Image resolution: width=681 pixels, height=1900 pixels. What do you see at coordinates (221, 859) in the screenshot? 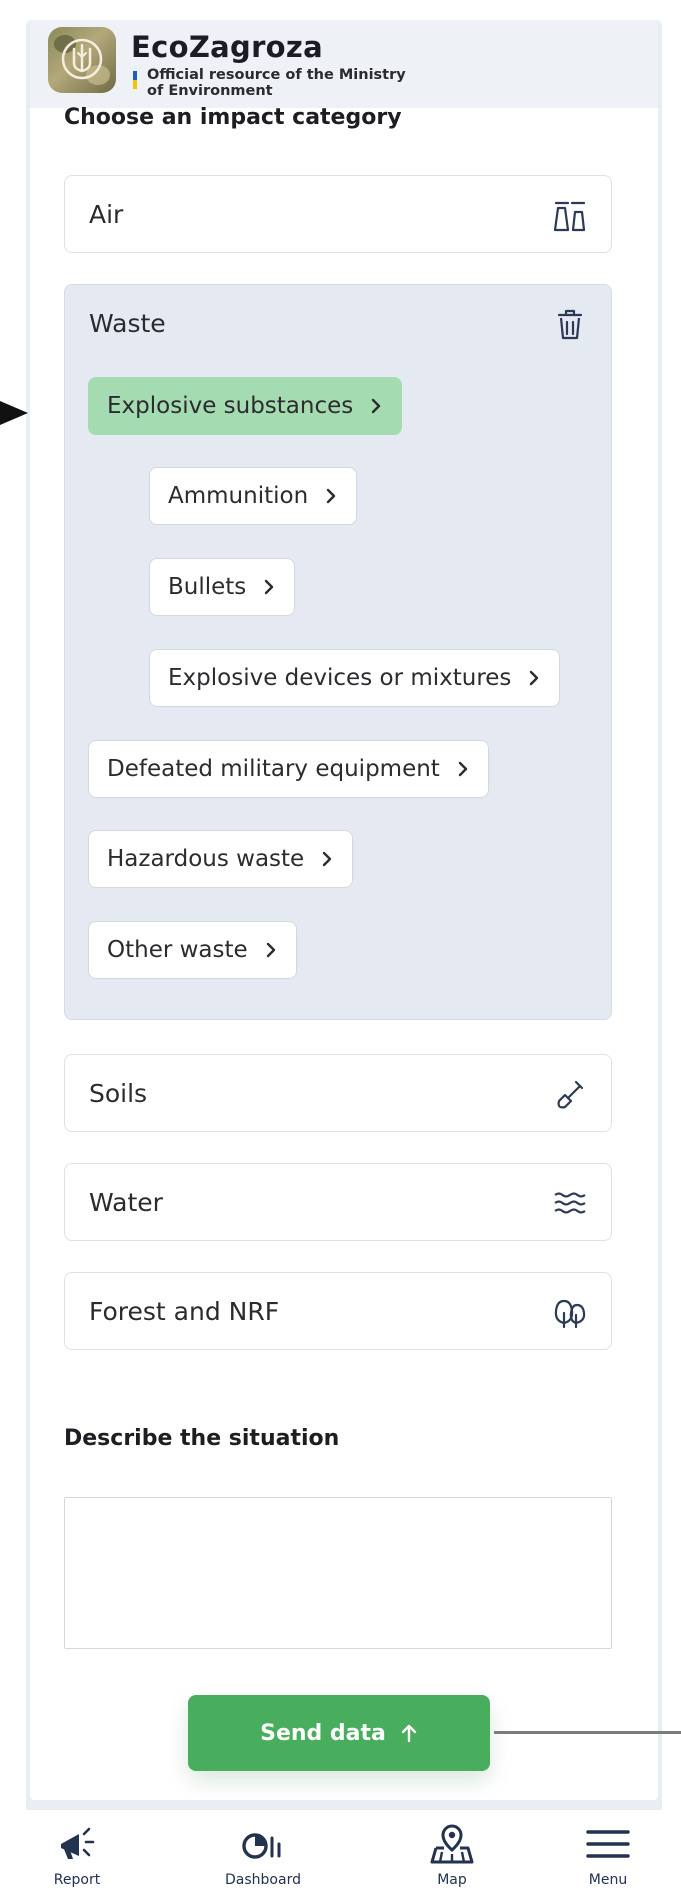
I see `subcategory-hazardous-waste: Hazardous waste` at bounding box center [221, 859].